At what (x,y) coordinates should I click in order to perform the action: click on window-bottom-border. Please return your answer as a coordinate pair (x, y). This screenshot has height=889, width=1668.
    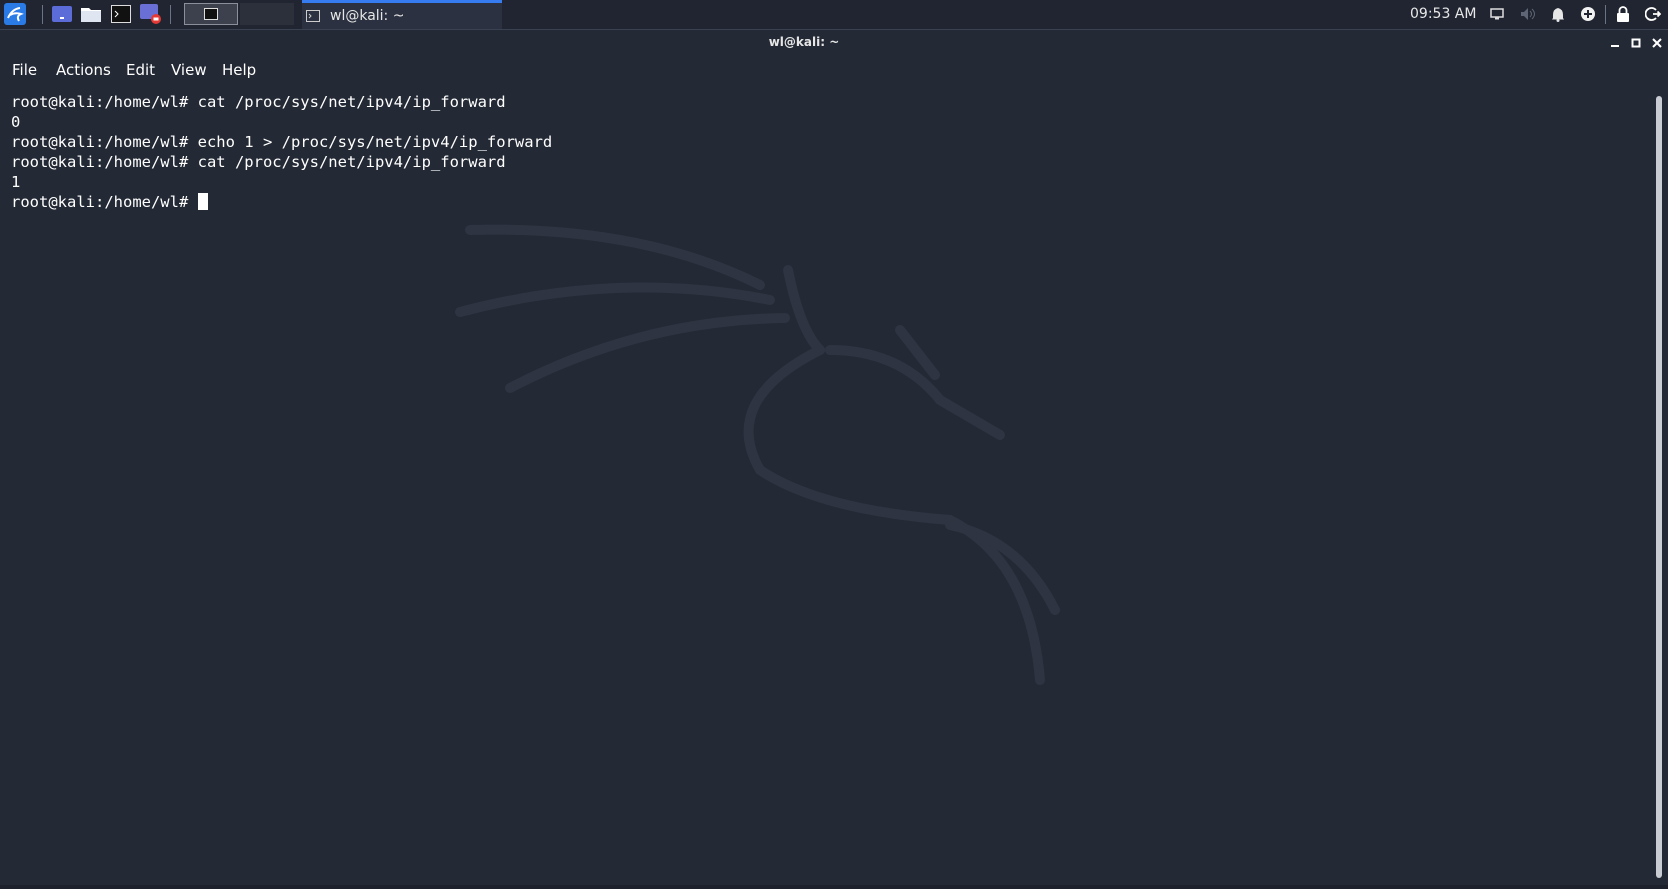
    Looking at the image, I should click on (834, 887).